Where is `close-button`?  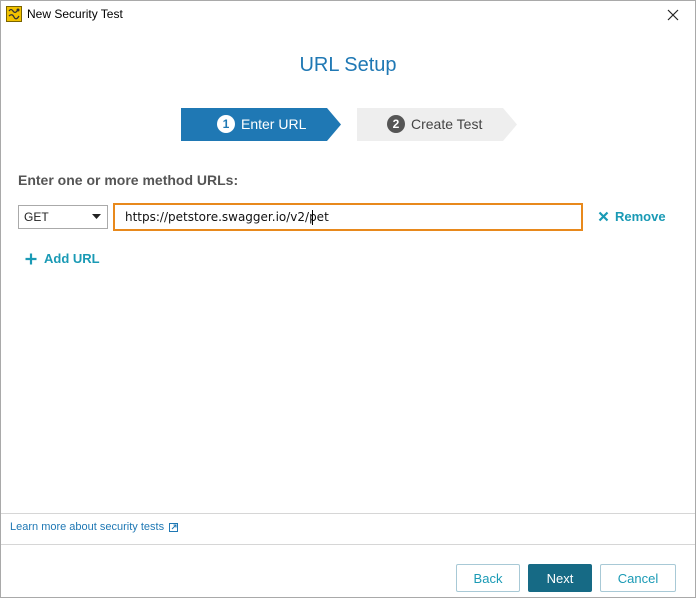
close-button is located at coordinates (673, 15).